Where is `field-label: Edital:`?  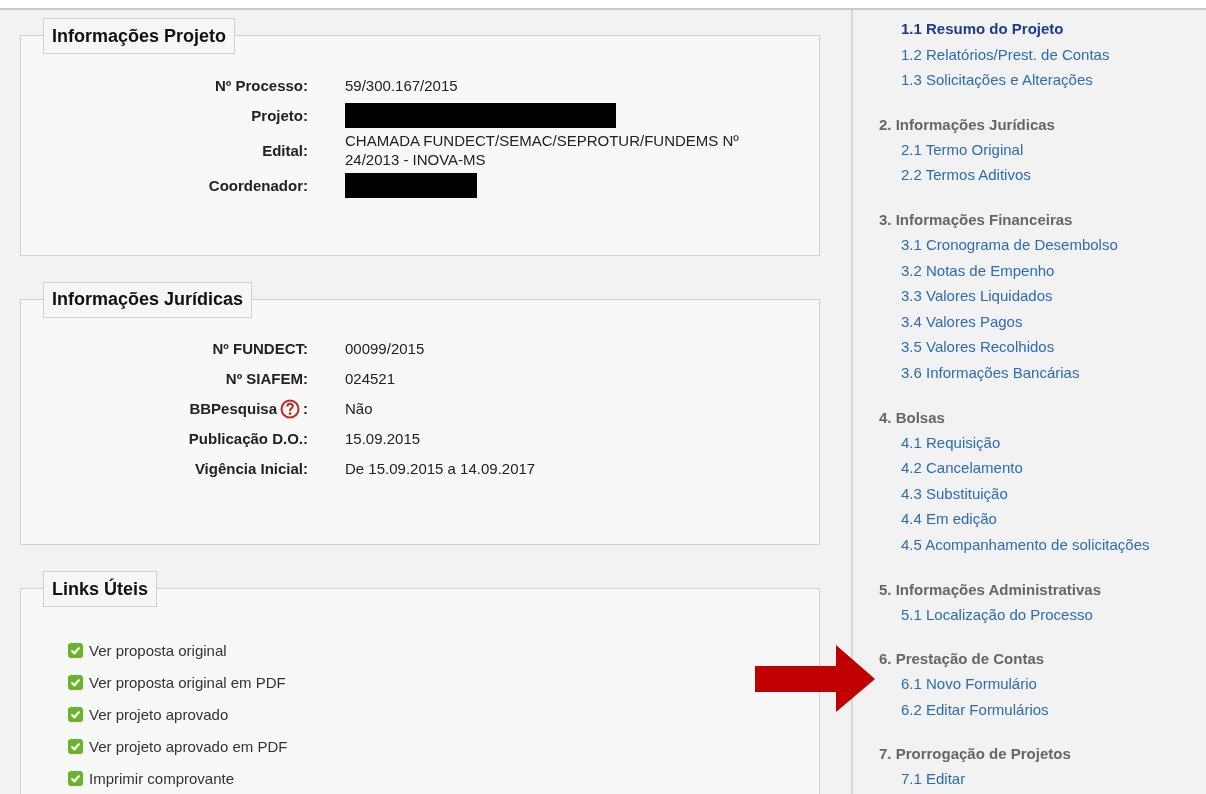
field-label: Edital: is located at coordinates (285, 150).